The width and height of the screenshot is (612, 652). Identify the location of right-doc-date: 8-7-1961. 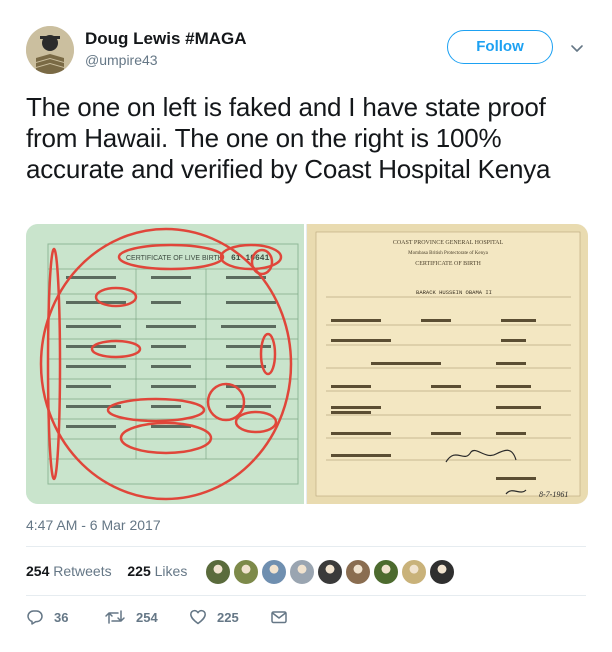
(553, 494).